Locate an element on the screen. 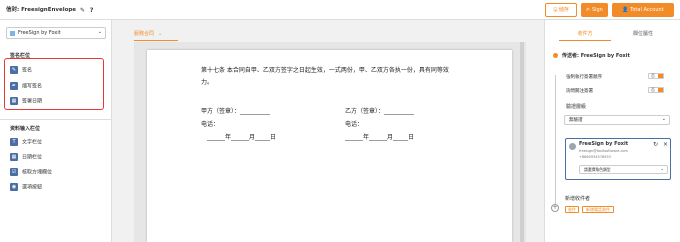 The image size is (680, 242). field-radio: ◉ 選項按鈕 is located at coordinates (26, 188).